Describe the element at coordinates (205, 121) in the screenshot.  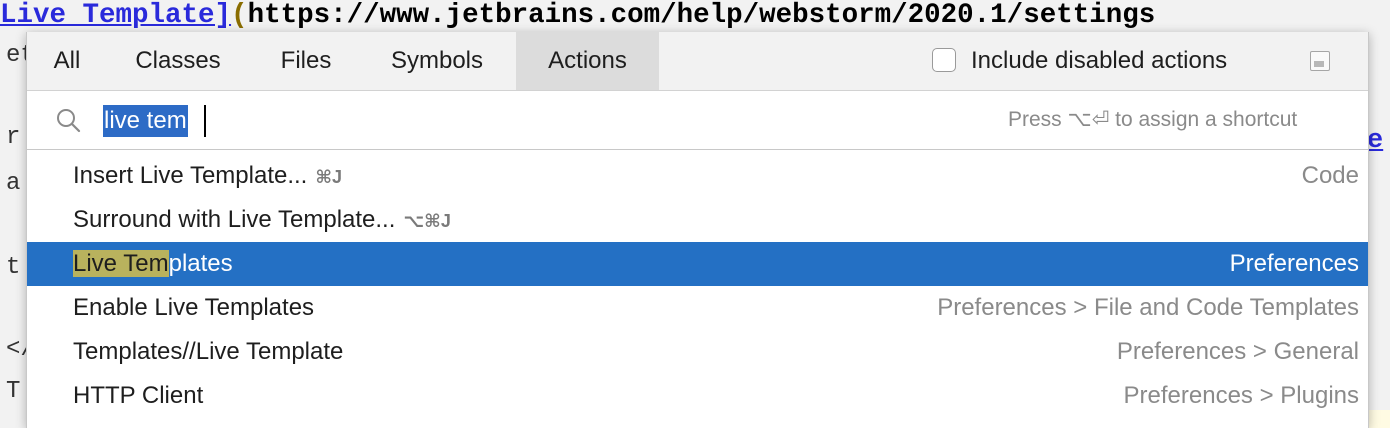
I see `text-caret` at that location.